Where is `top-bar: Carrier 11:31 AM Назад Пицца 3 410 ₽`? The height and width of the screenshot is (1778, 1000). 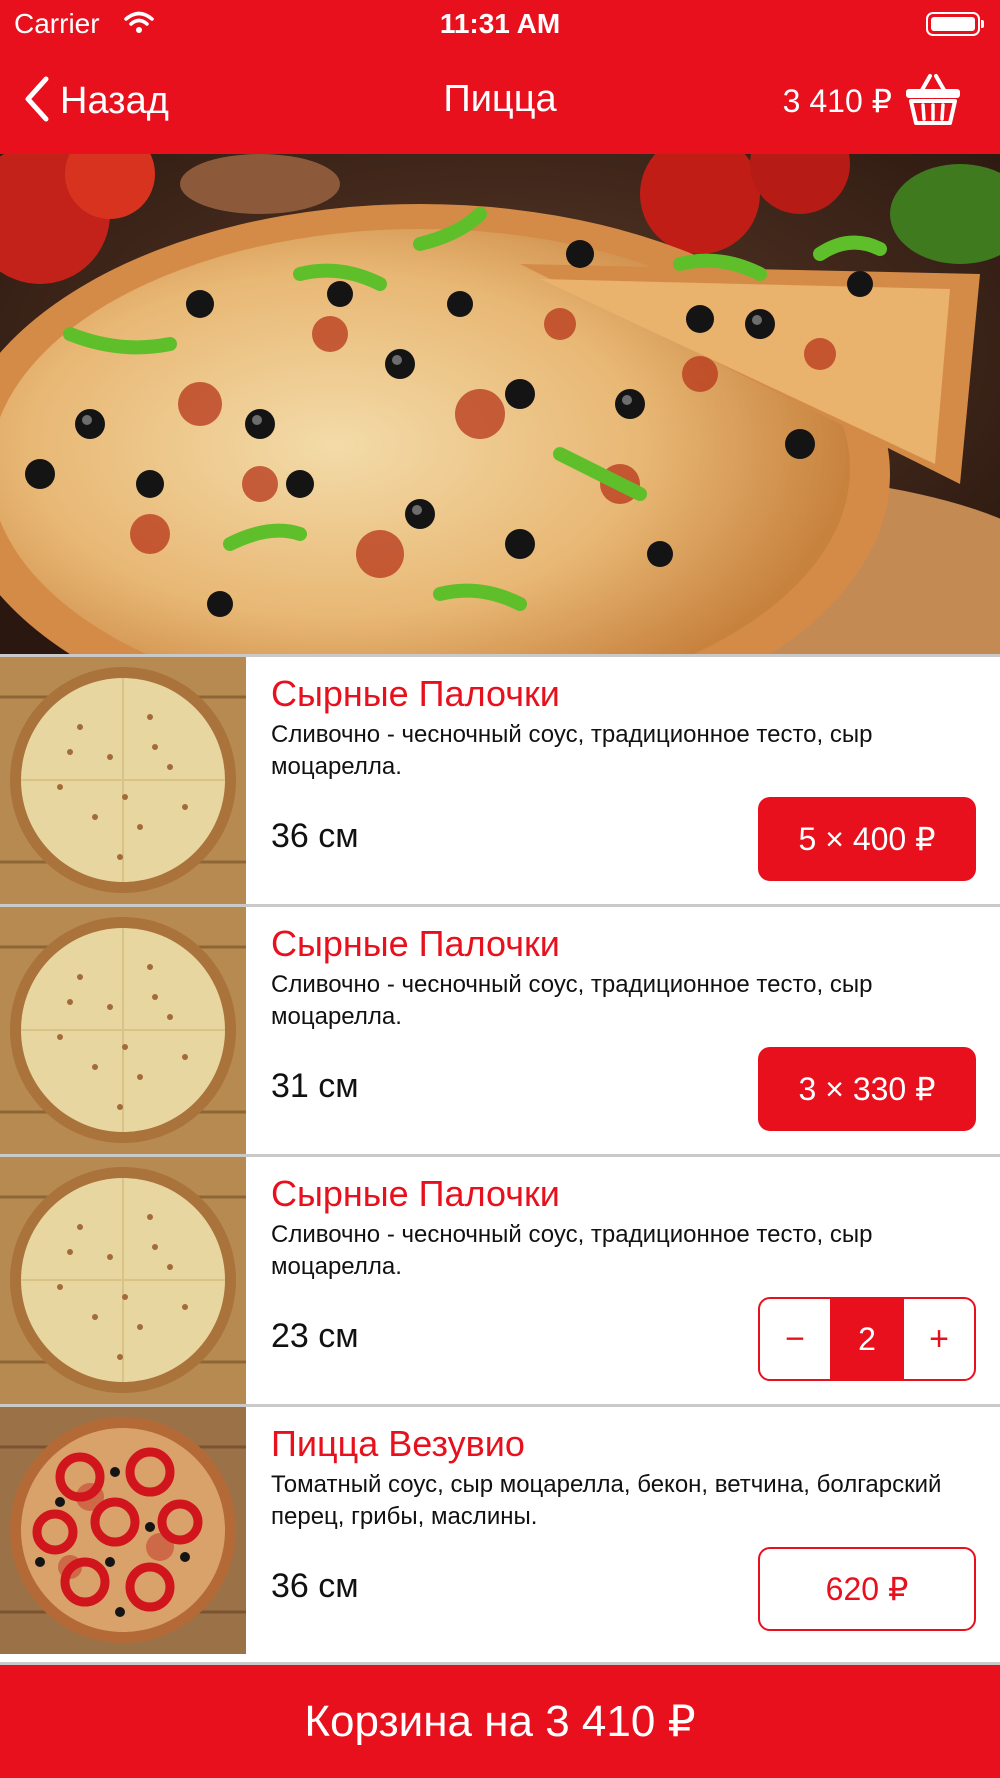
top-bar: Carrier 11:31 AM Назад Пицца 3 410 ₽ is located at coordinates (500, 77).